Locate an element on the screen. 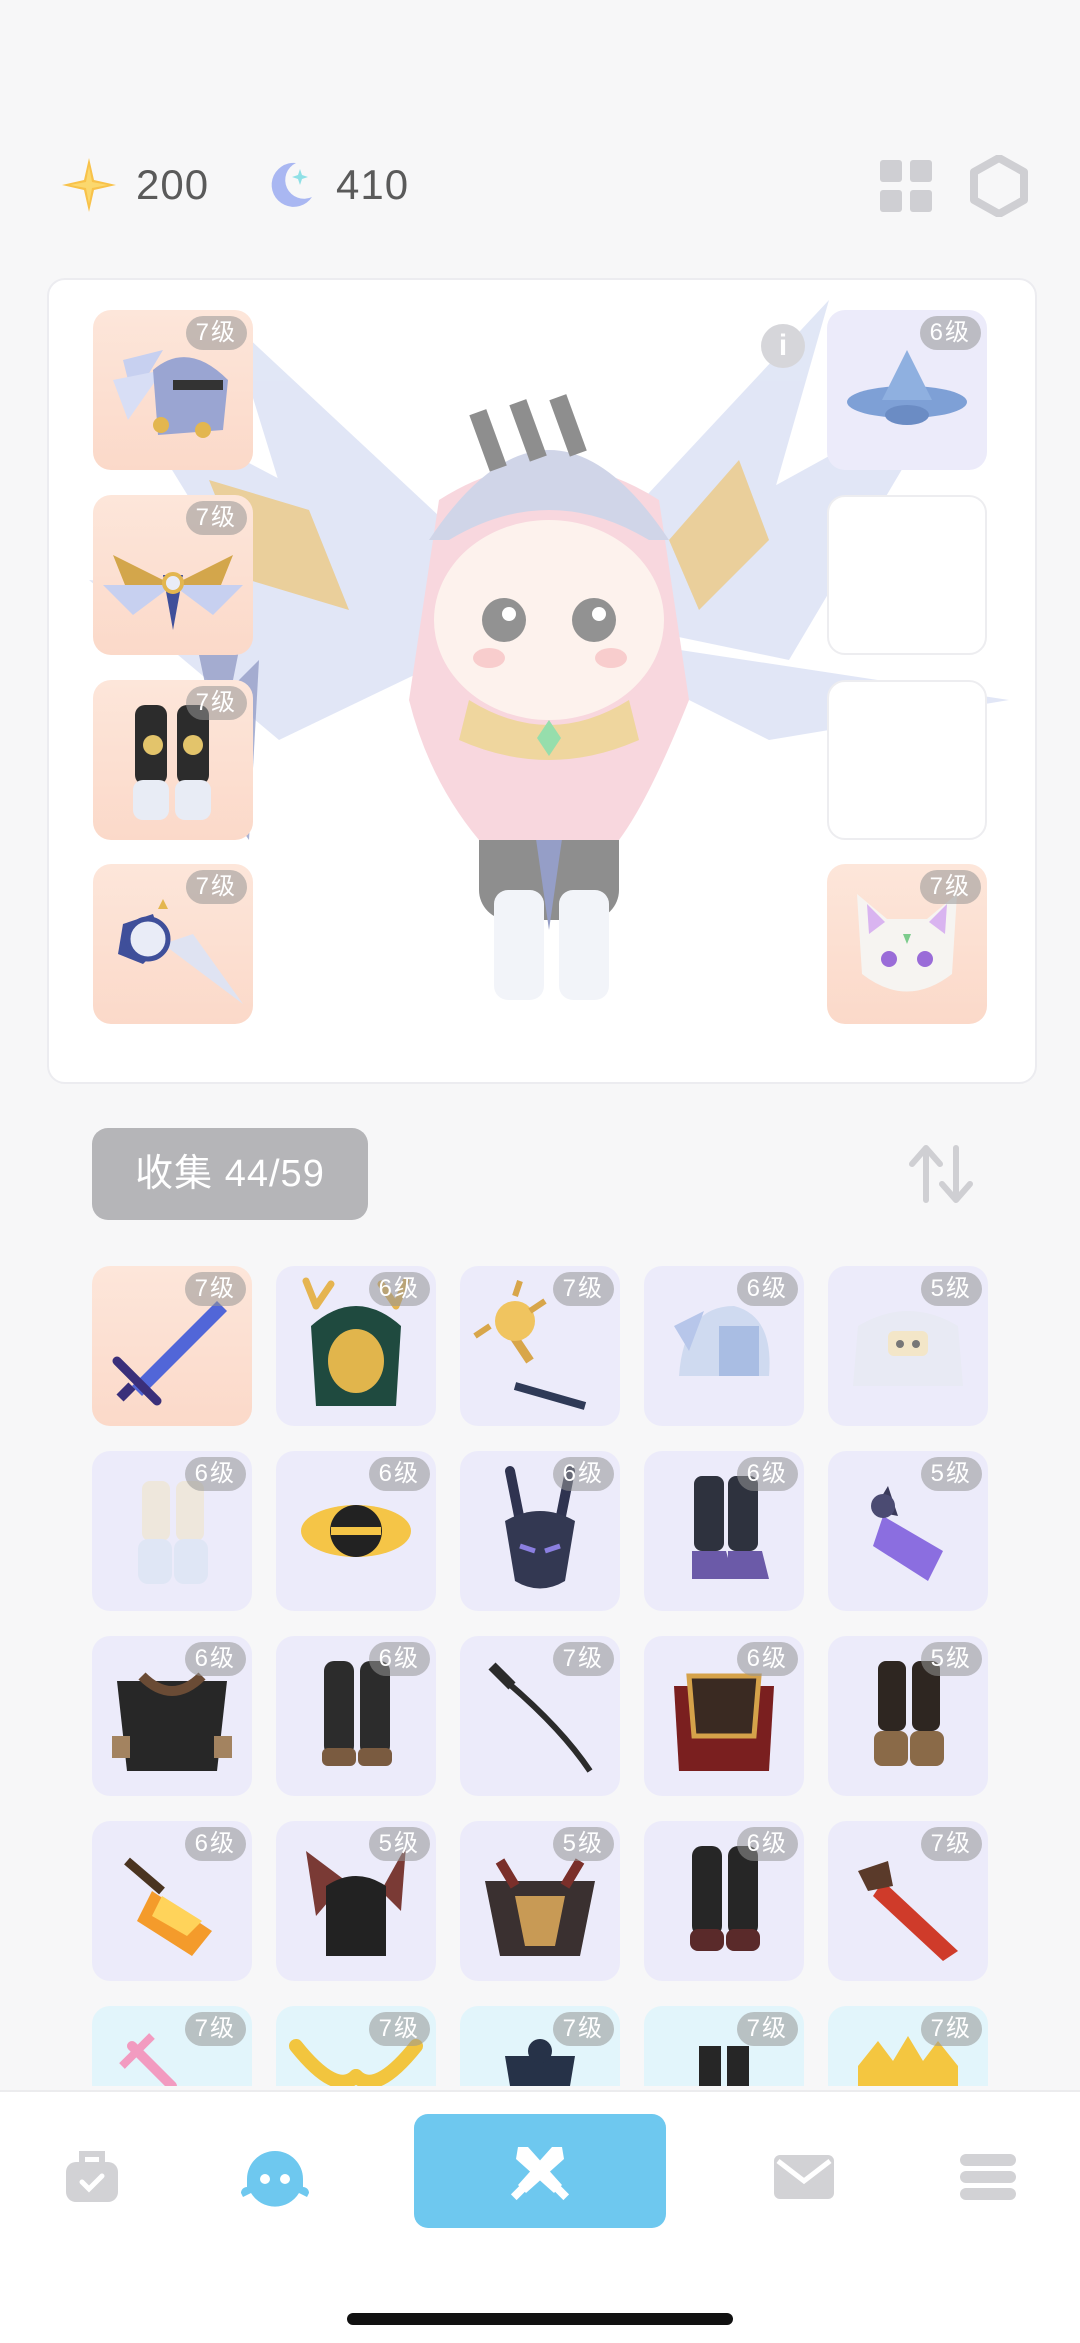  nav-bag is located at coordinates (92, 2177).